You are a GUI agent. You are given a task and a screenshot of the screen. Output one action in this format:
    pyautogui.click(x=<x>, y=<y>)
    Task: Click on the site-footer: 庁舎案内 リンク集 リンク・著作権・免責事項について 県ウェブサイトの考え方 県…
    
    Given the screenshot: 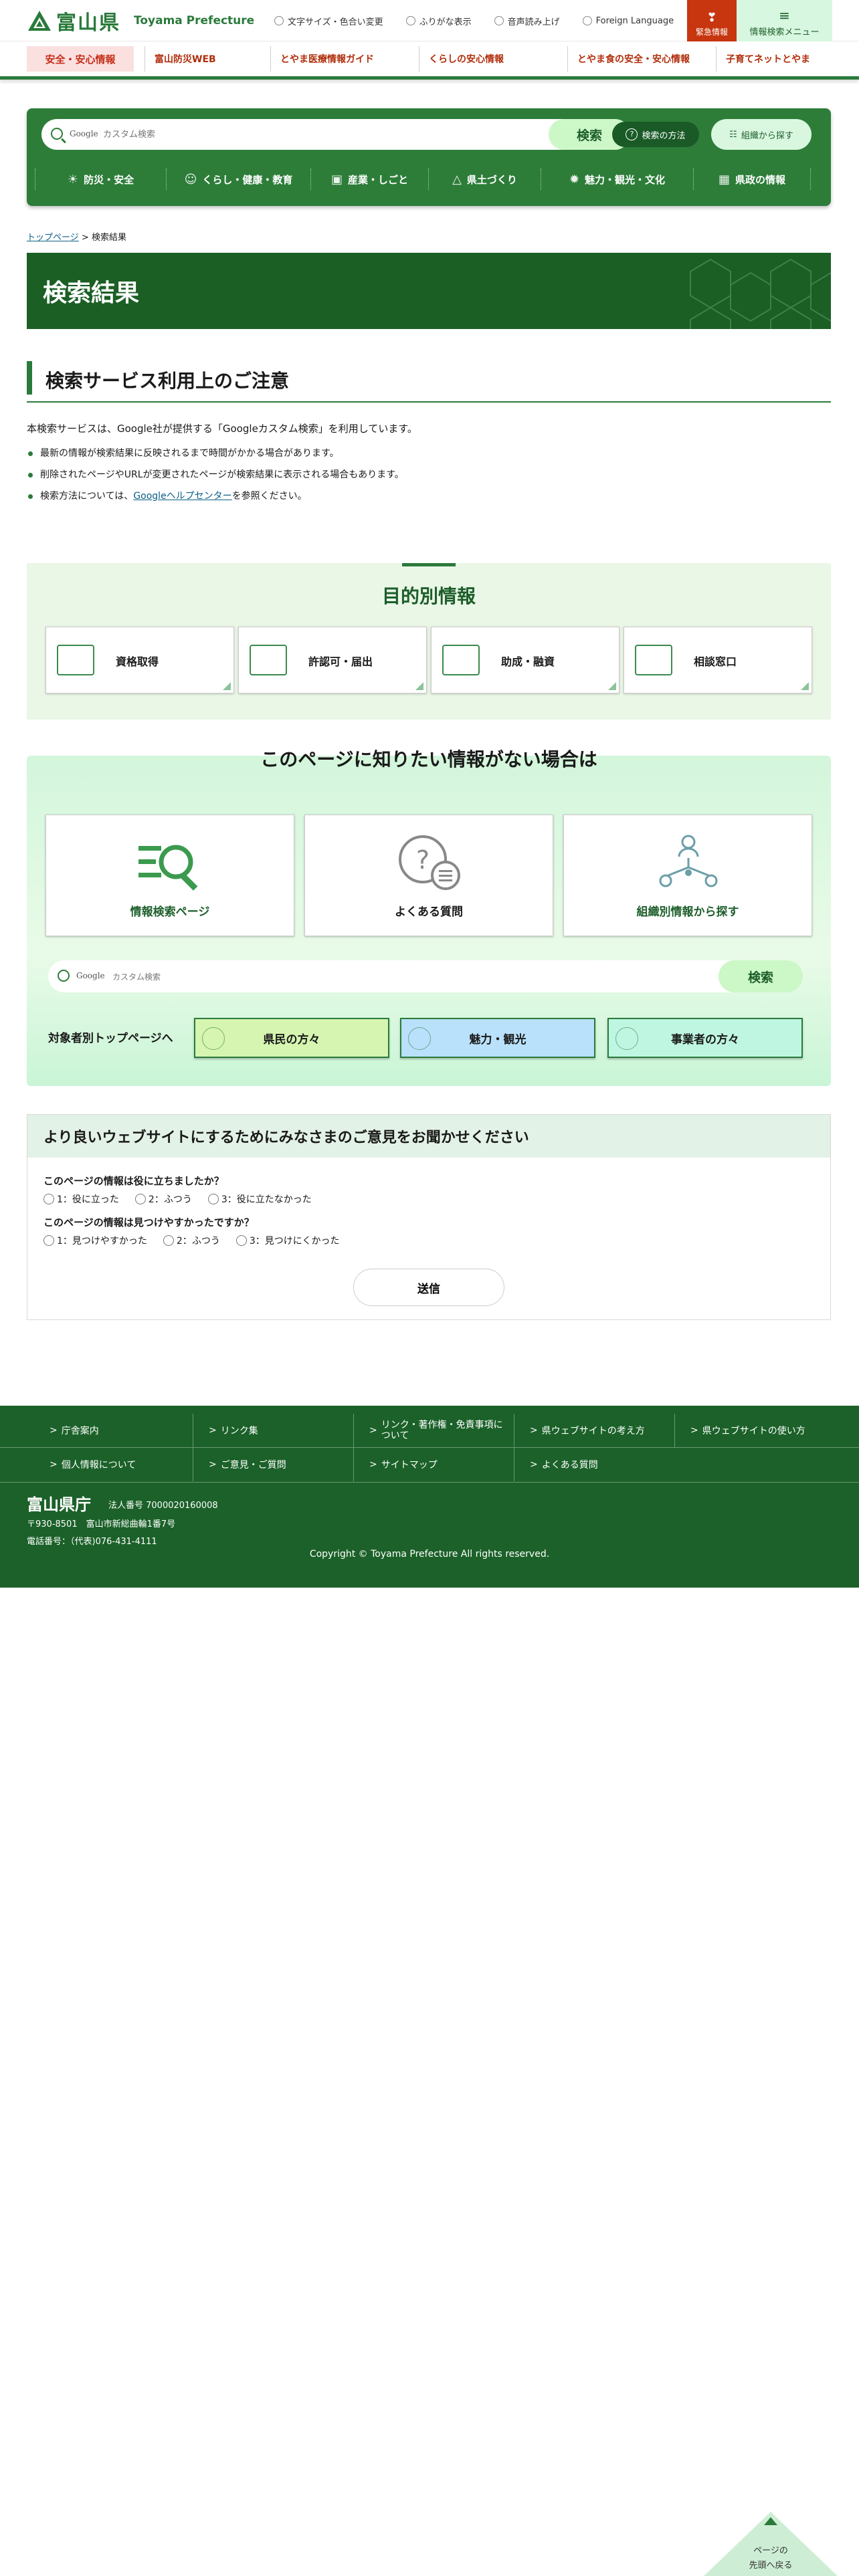 What is the action you would take?
    pyautogui.click(x=429, y=1497)
    